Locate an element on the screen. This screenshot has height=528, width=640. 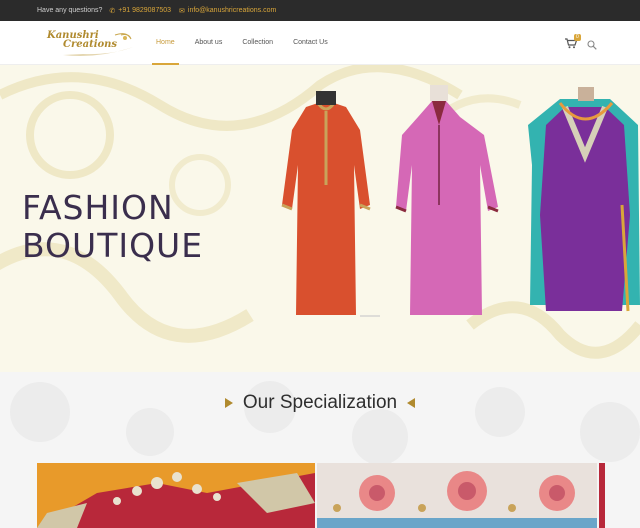
site-logo: Kanushri Creations is located at coordinates (91, 44).